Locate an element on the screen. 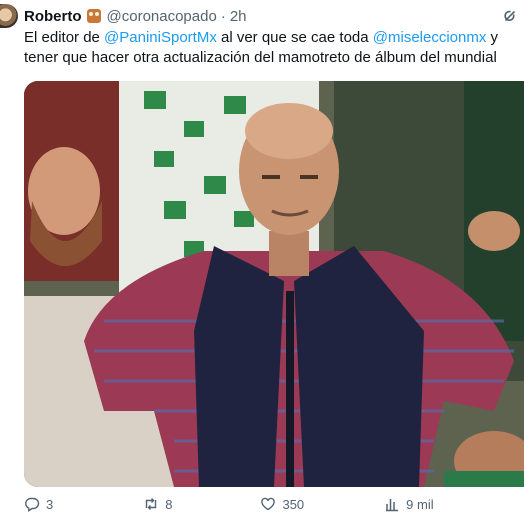 This screenshot has width=524, height=512. views-button: 9 mil is located at coordinates (409, 504).